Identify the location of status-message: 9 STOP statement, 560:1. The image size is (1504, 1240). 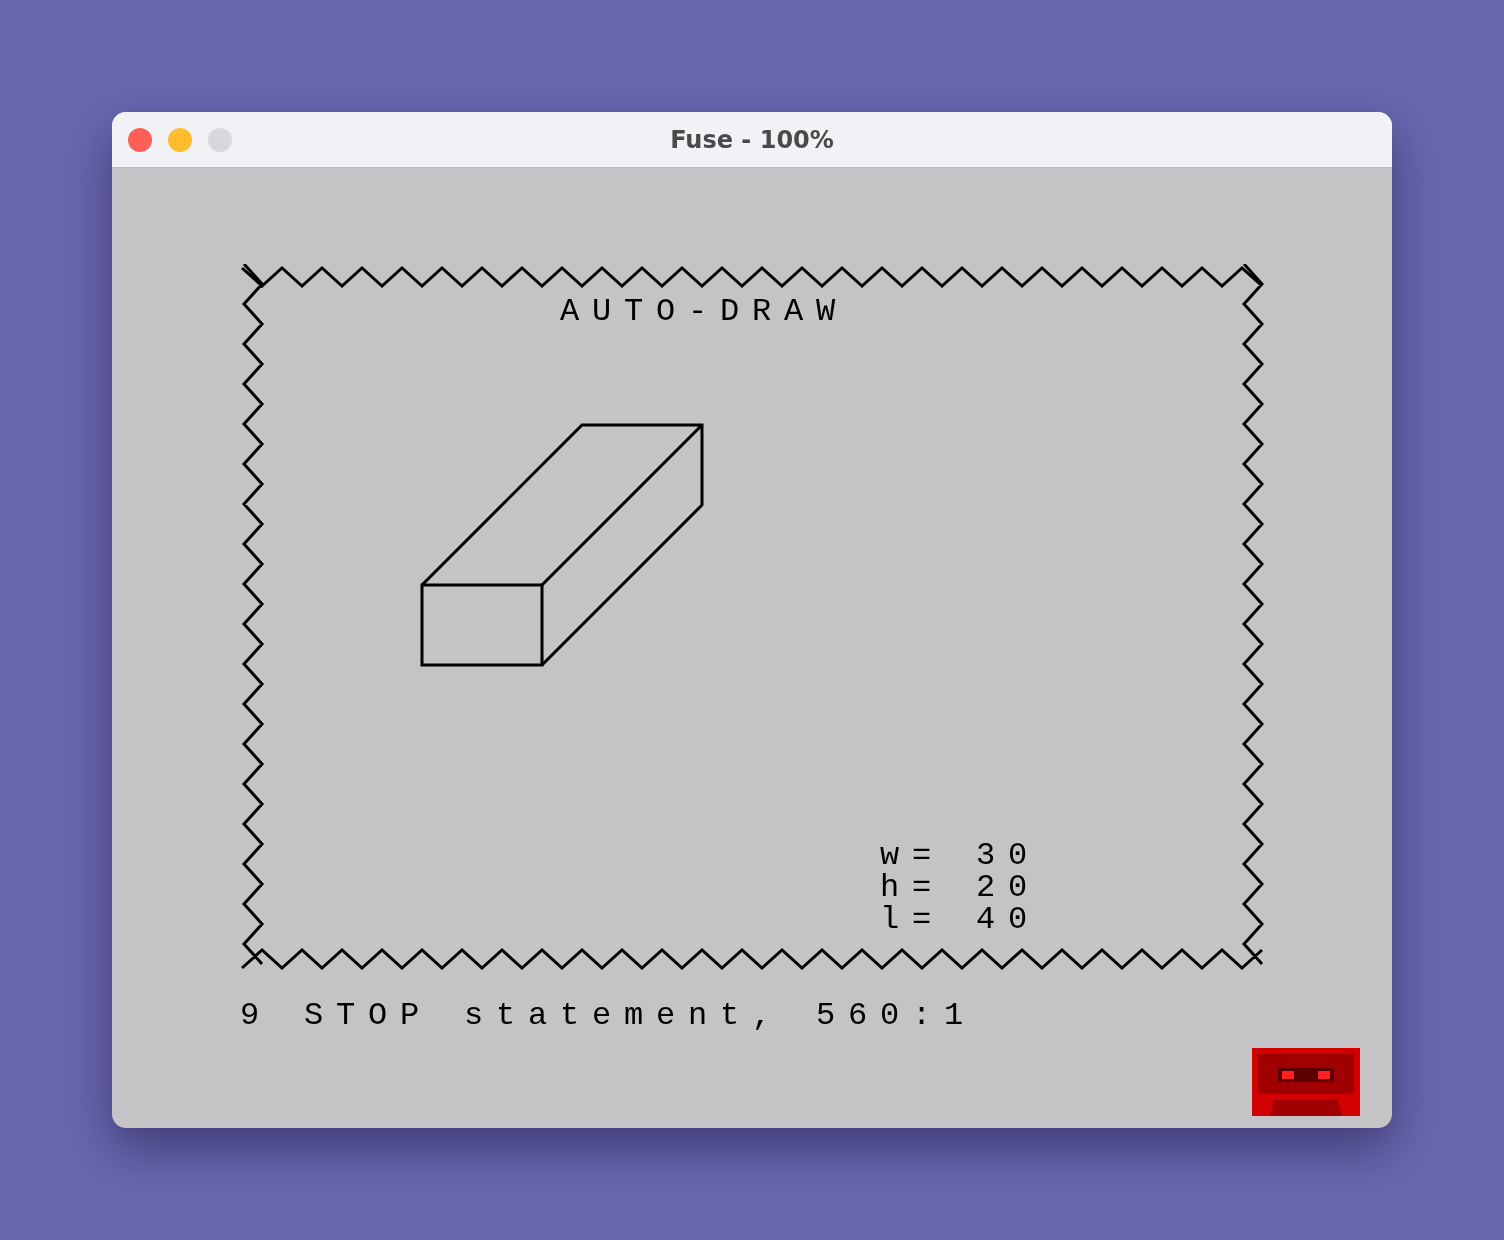
(608, 1015).